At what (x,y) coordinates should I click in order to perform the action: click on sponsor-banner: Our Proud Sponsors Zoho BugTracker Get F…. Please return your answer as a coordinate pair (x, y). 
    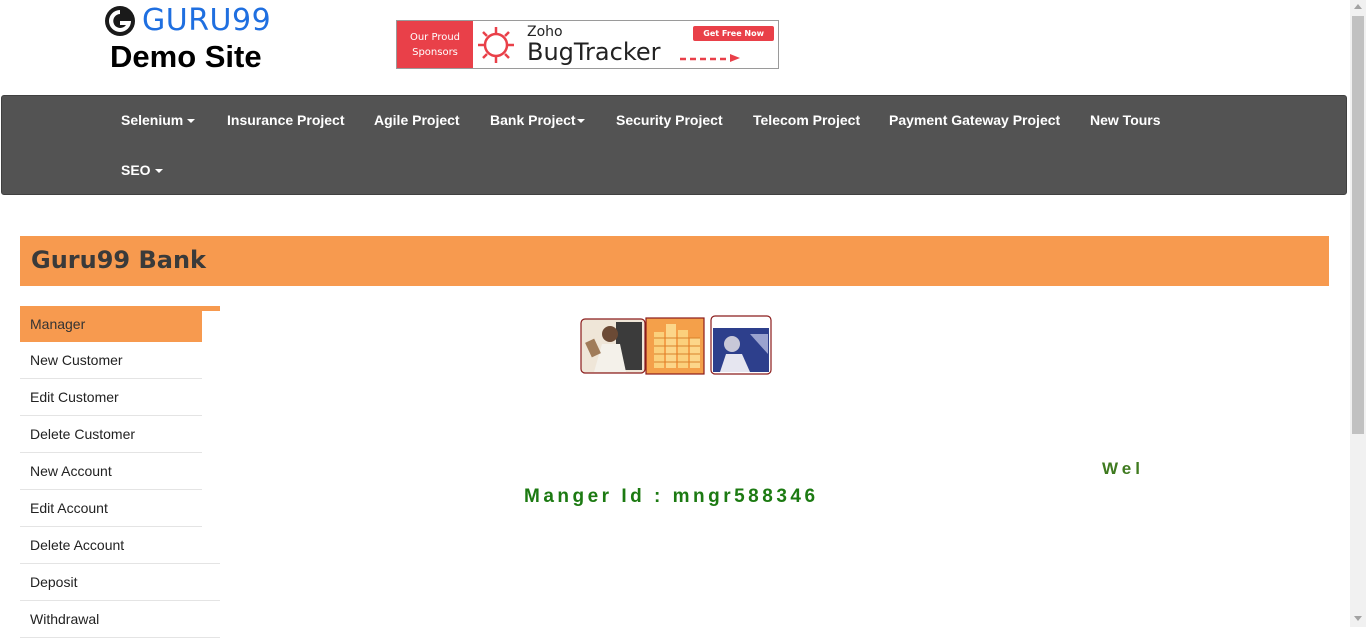
    Looking at the image, I should click on (587, 44).